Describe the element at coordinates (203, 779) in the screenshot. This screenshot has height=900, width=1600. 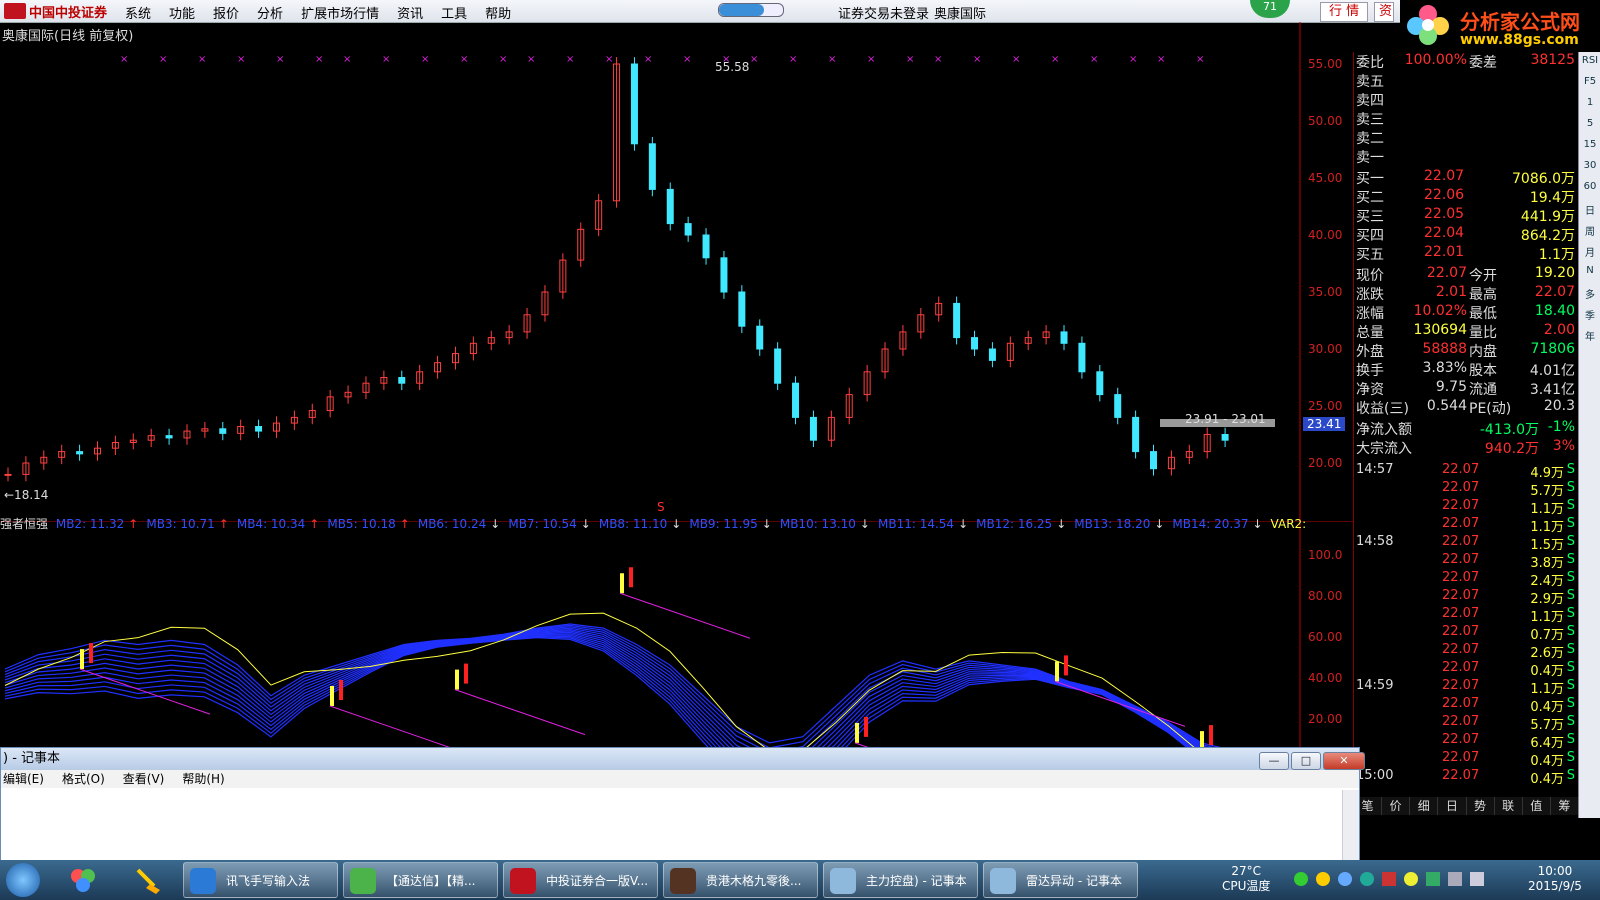
I see `menu-help-notepad: 帮助(H)` at that location.